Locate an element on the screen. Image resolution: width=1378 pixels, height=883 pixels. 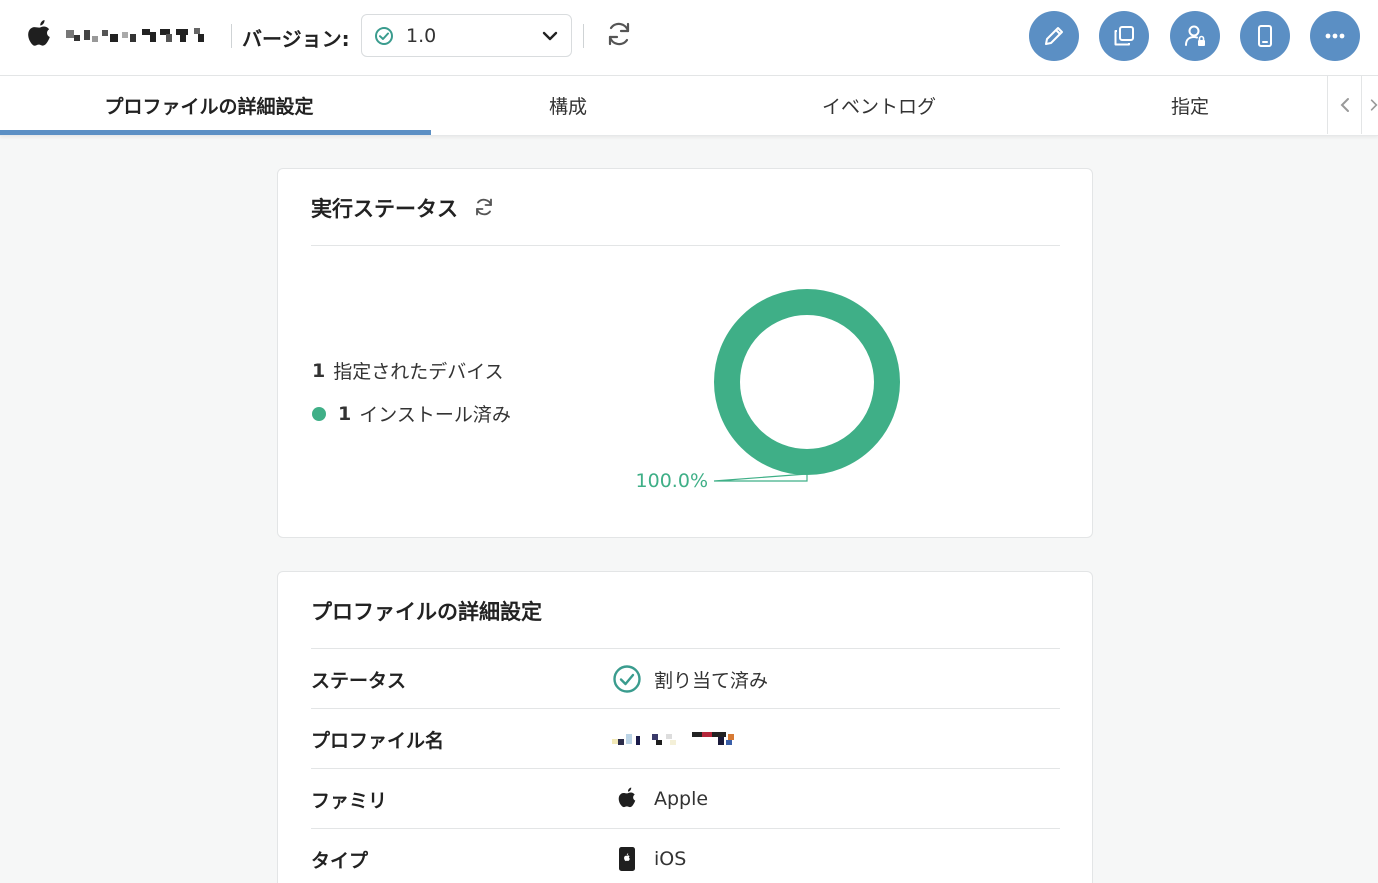
version-dropdown: 1.0 is located at coordinates (466, 35).